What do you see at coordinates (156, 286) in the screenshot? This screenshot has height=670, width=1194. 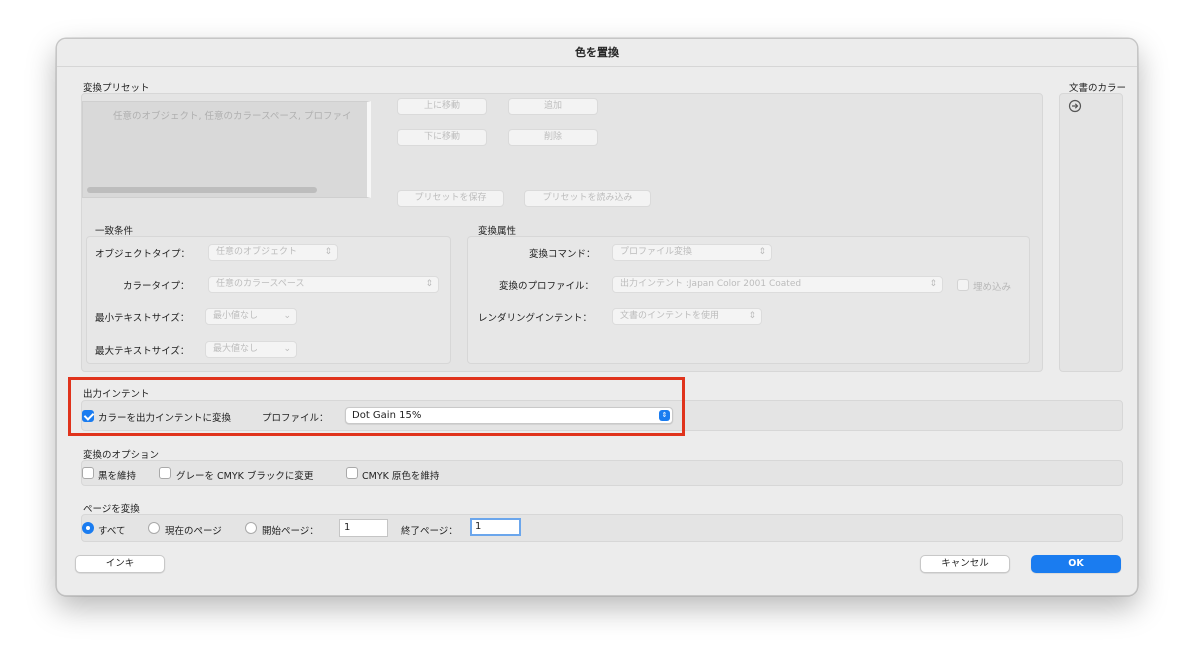 I see `color-type-label: カラータイプ：` at bounding box center [156, 286].